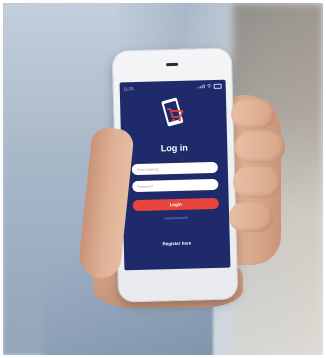 Image resolution: width=326 pixels, height=358 pixels. What do you see at coordinates (175, 204) in the screenshot?
I see `login-button: Login` at bounding box center [175, 204].